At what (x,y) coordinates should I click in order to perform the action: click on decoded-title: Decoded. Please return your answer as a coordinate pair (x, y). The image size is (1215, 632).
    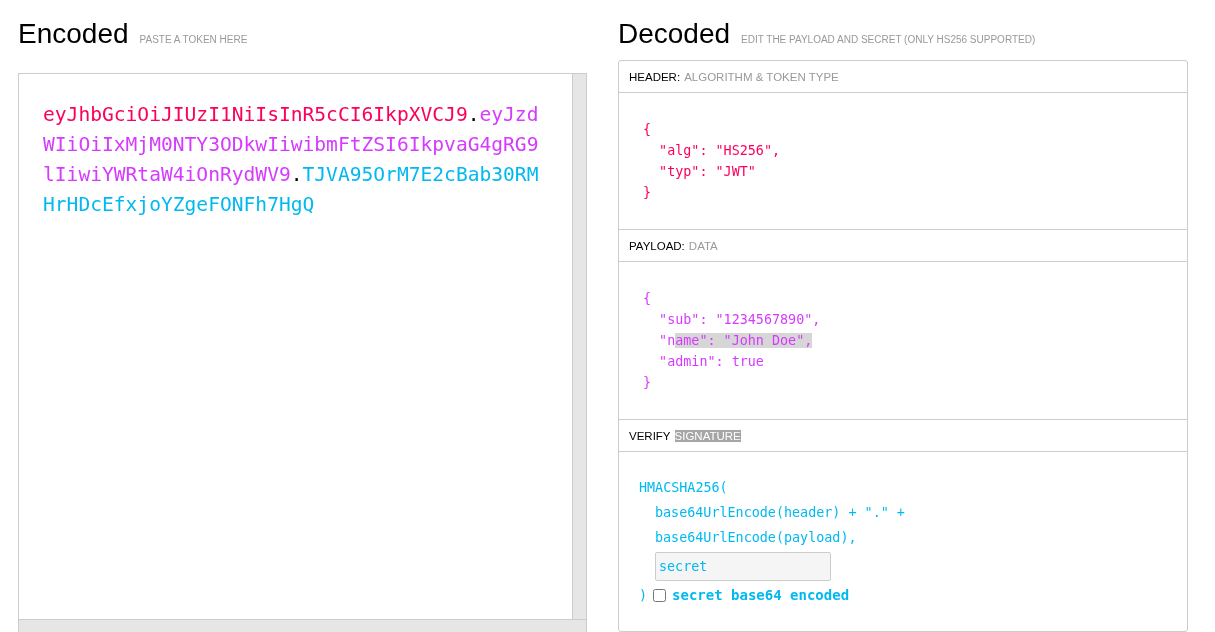
    Looking at the image, I should click on (674, 34).